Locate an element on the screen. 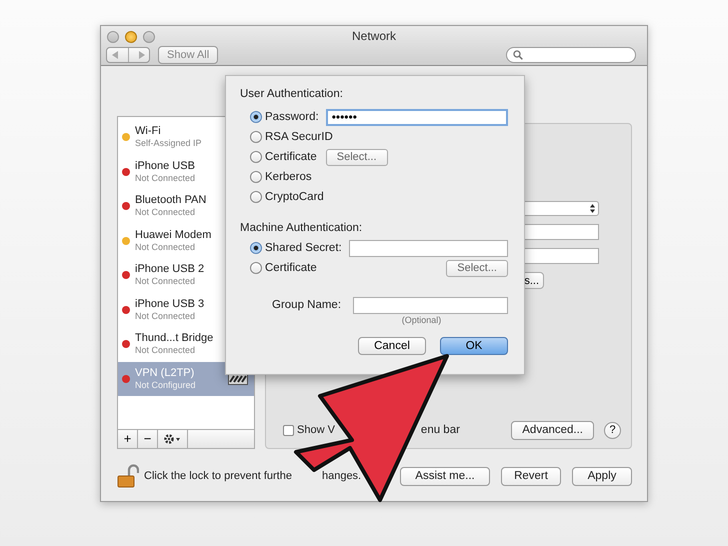 The image size is (728, 546). group-name-field is located at coordinates (430, 305).